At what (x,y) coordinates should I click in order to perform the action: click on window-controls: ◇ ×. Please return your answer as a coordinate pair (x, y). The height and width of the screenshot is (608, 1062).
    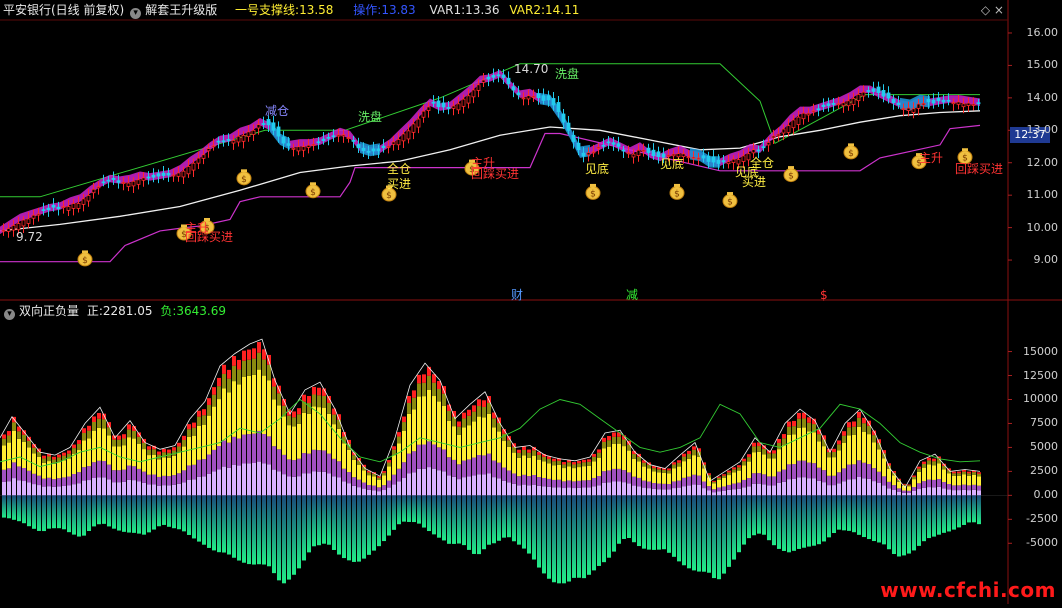
    Looking at the image, I should click on (992, 10).